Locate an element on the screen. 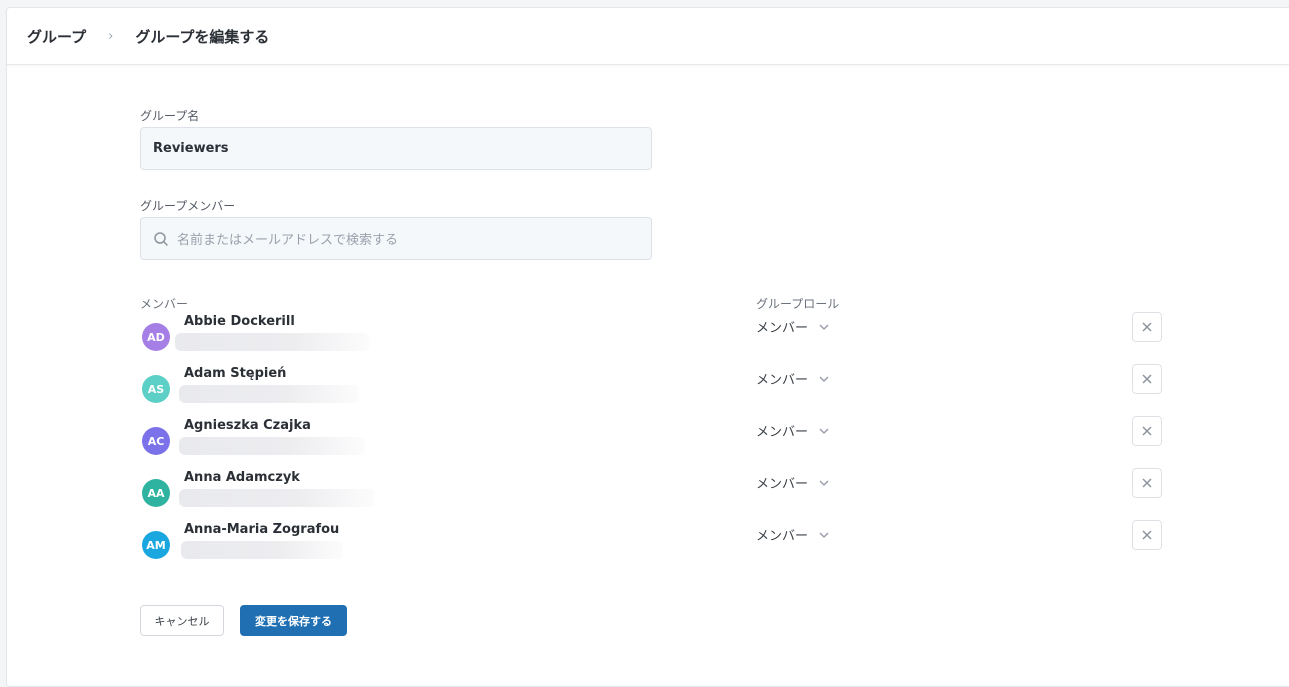  avatar: AD is located at coordinates (156, 337).